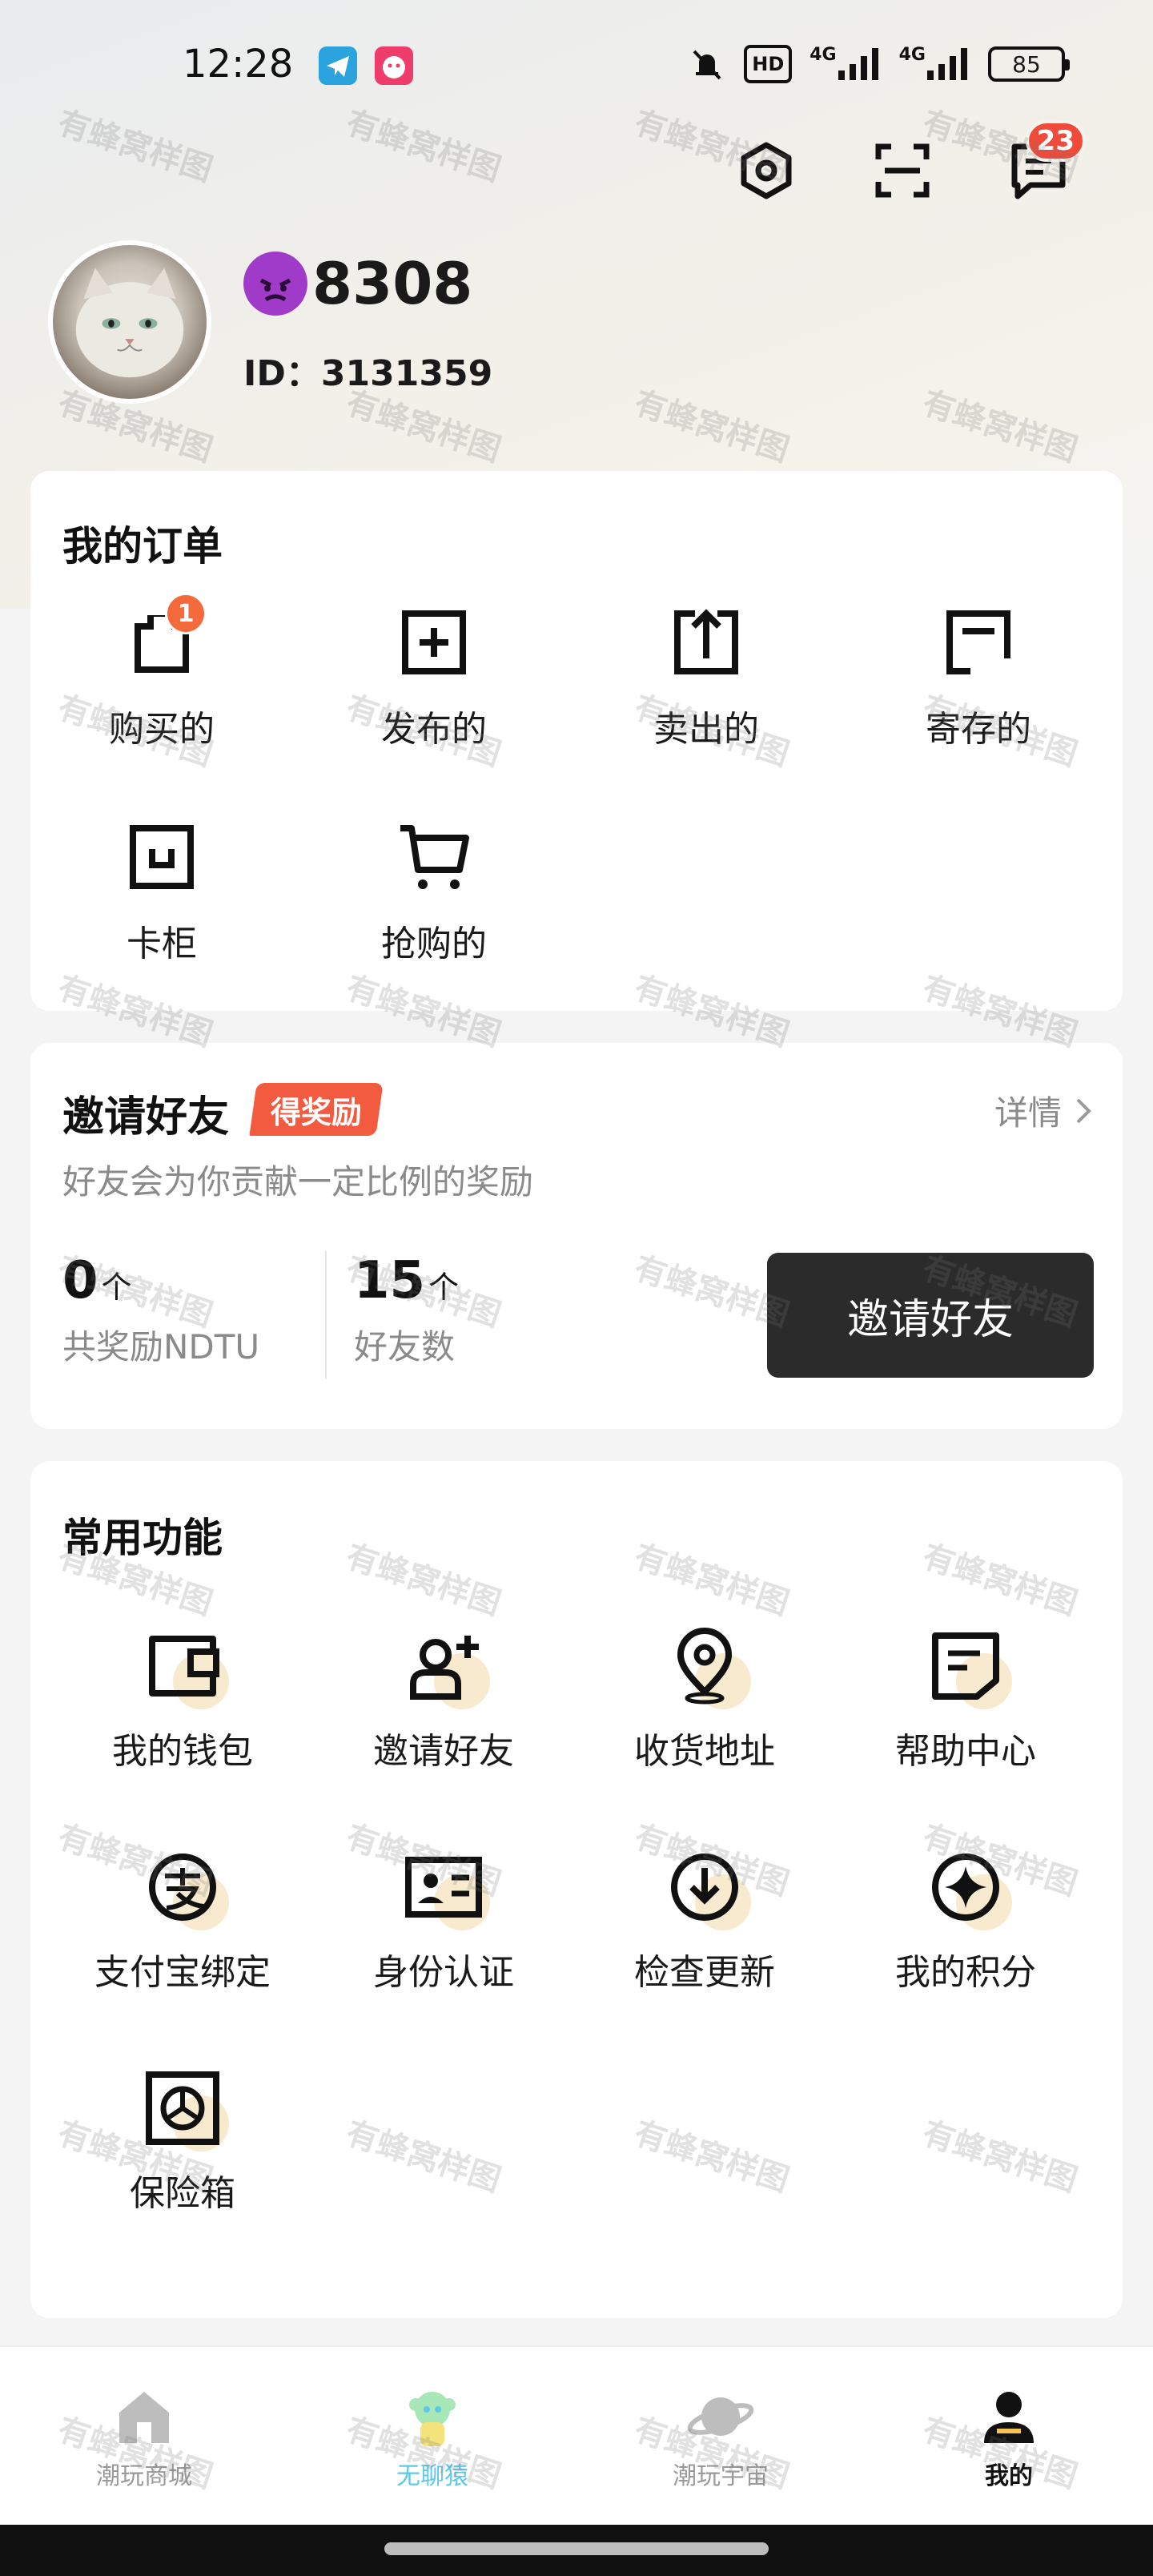 This screenshot has height=2576, width=1153. What do you see at coordinates (146, 1117) in the screenshot?
I see `invite-title: 邀请好友` at bounding box center [146, 1117].